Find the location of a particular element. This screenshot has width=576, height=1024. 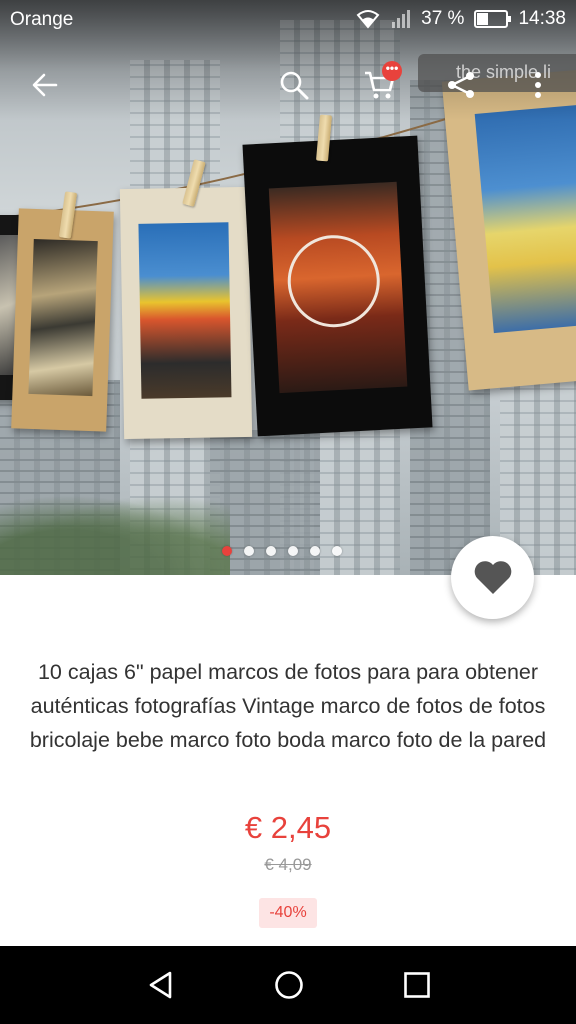

search-icon is located at coordinates (294, 85).